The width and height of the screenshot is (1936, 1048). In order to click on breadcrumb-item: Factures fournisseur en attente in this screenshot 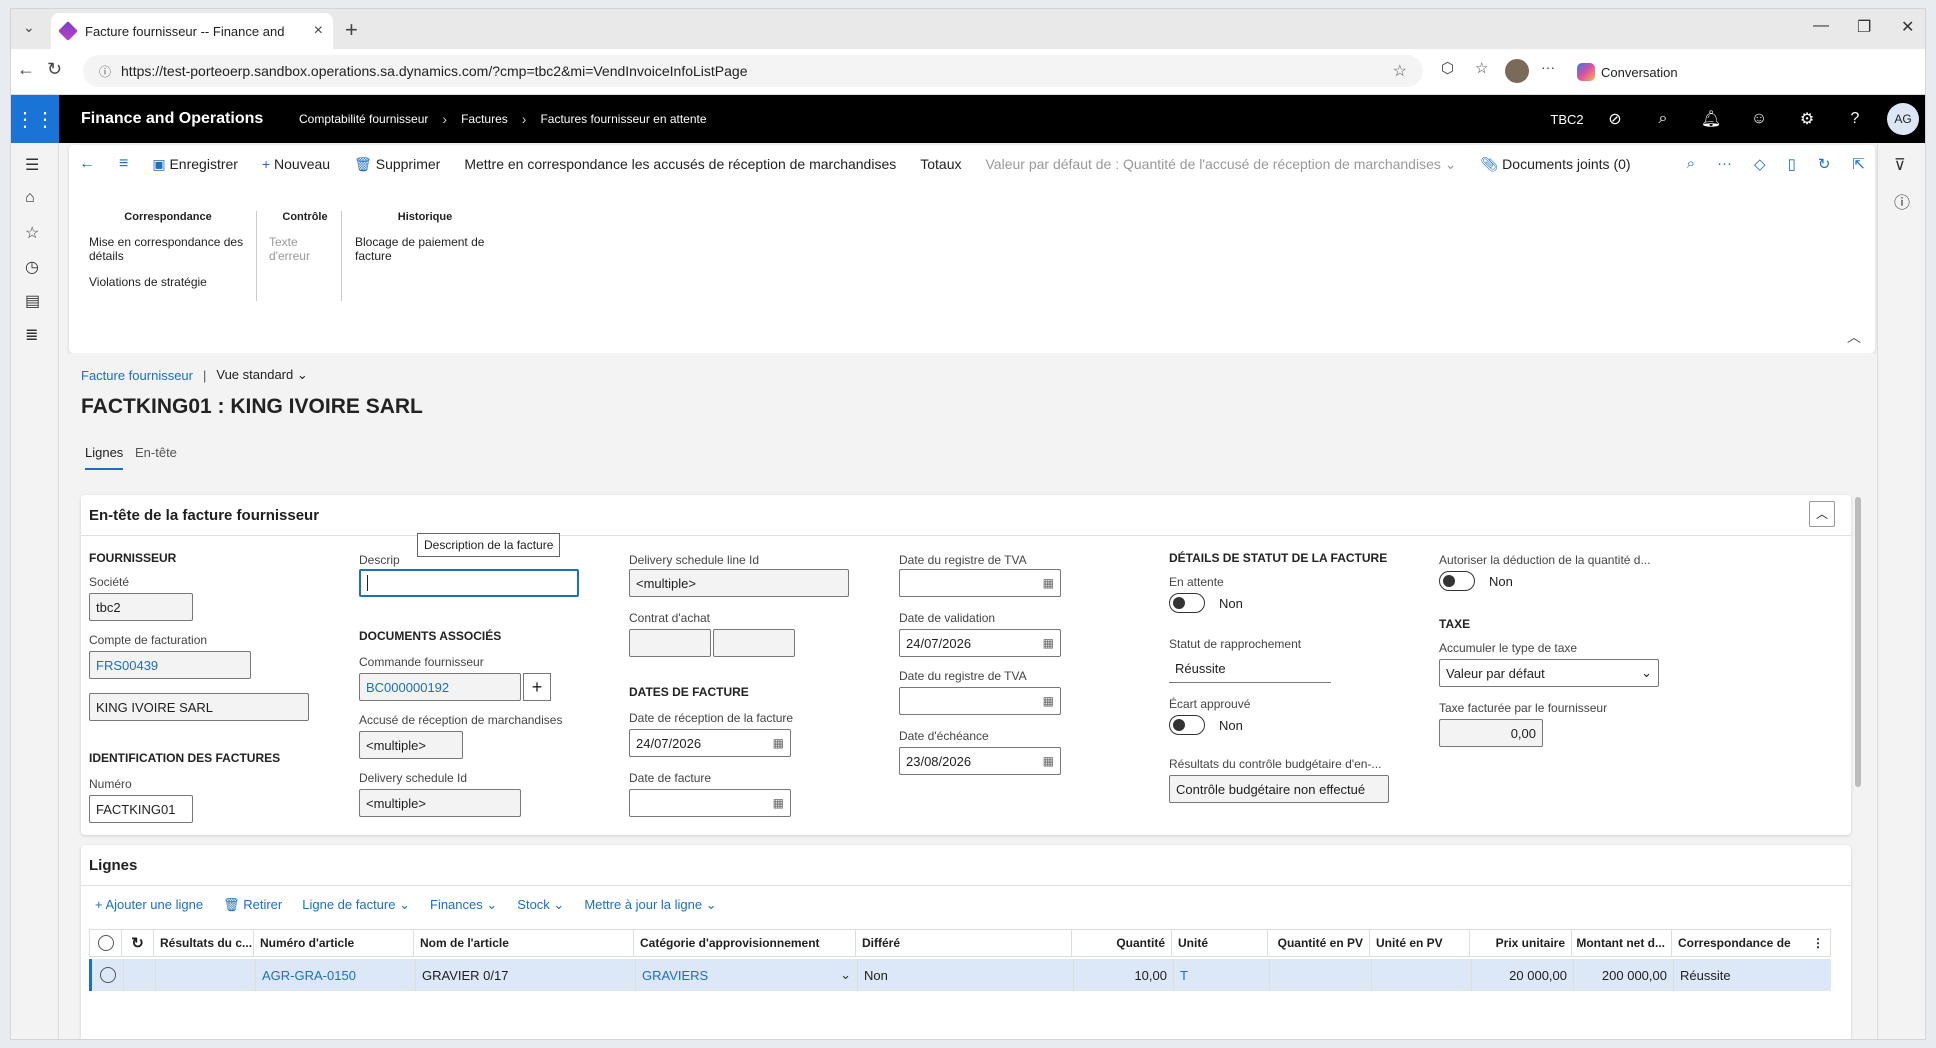, I will do `click(623, 119)`.